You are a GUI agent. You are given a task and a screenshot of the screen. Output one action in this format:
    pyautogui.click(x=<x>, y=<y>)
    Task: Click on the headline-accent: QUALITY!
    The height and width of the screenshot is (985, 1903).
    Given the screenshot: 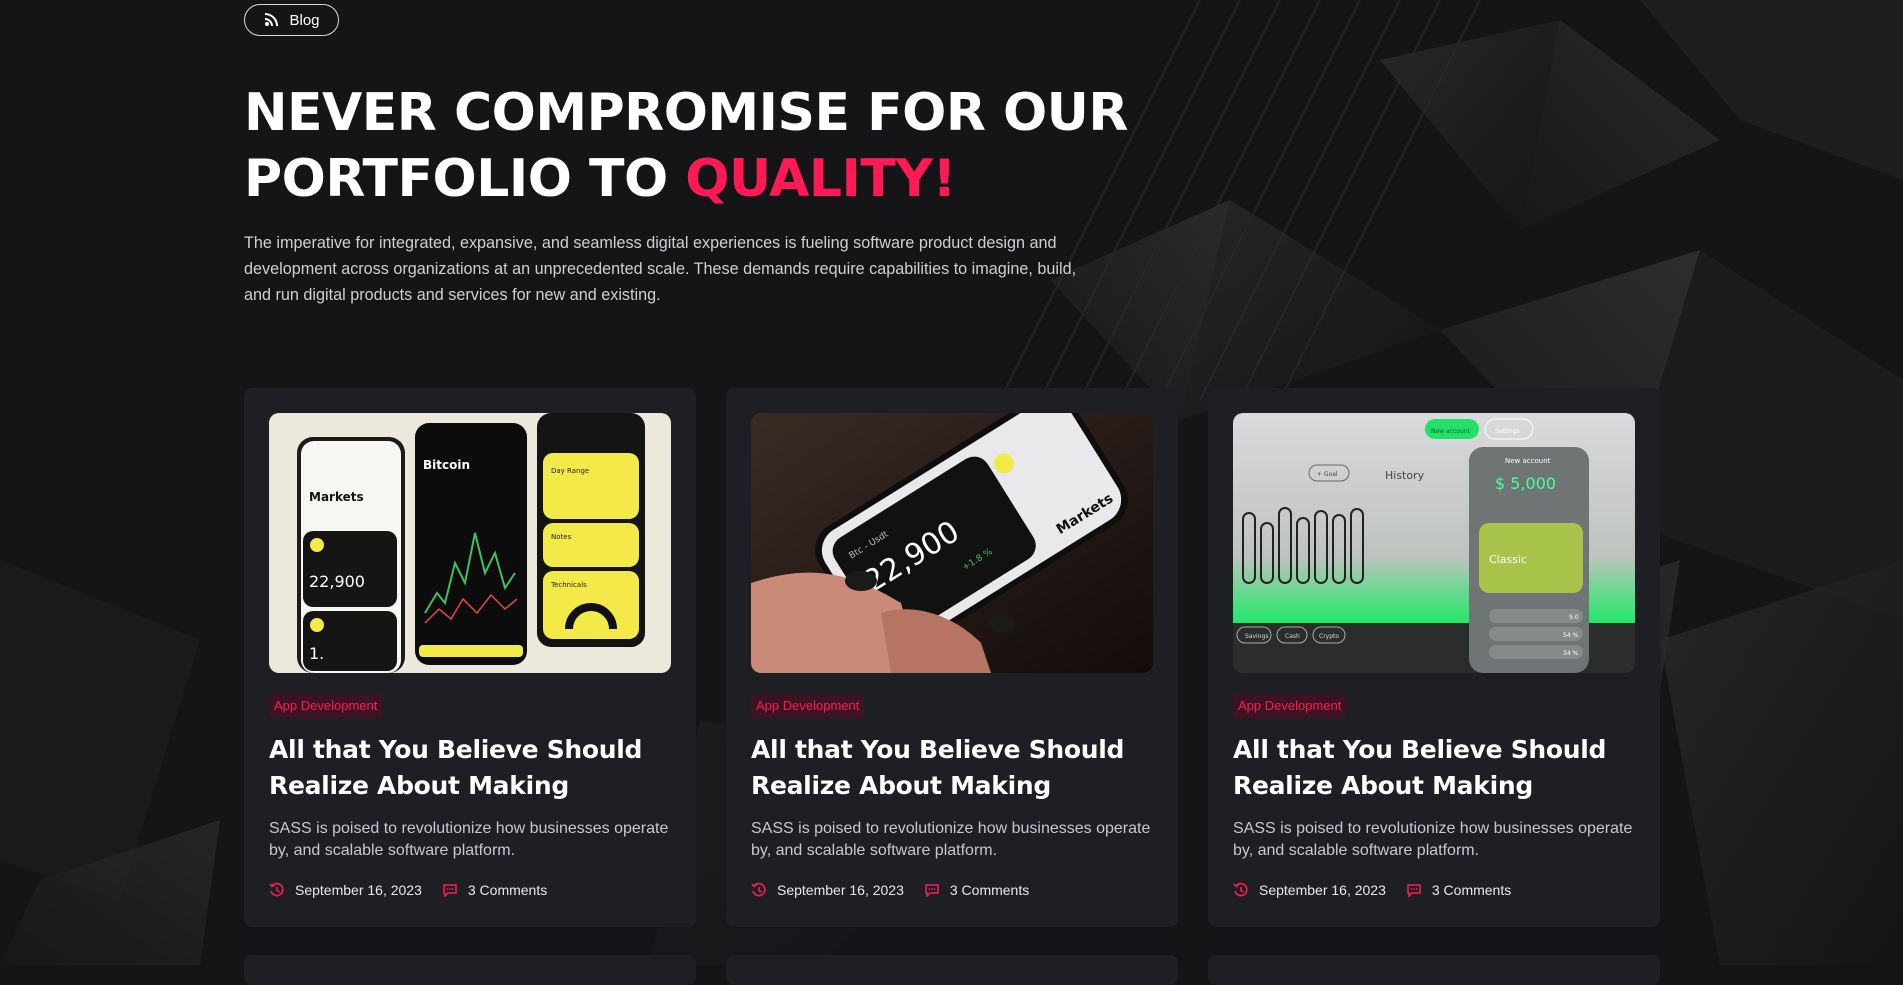 What is the action you would take?
    pyautogui.click(x=820, y=179)
    